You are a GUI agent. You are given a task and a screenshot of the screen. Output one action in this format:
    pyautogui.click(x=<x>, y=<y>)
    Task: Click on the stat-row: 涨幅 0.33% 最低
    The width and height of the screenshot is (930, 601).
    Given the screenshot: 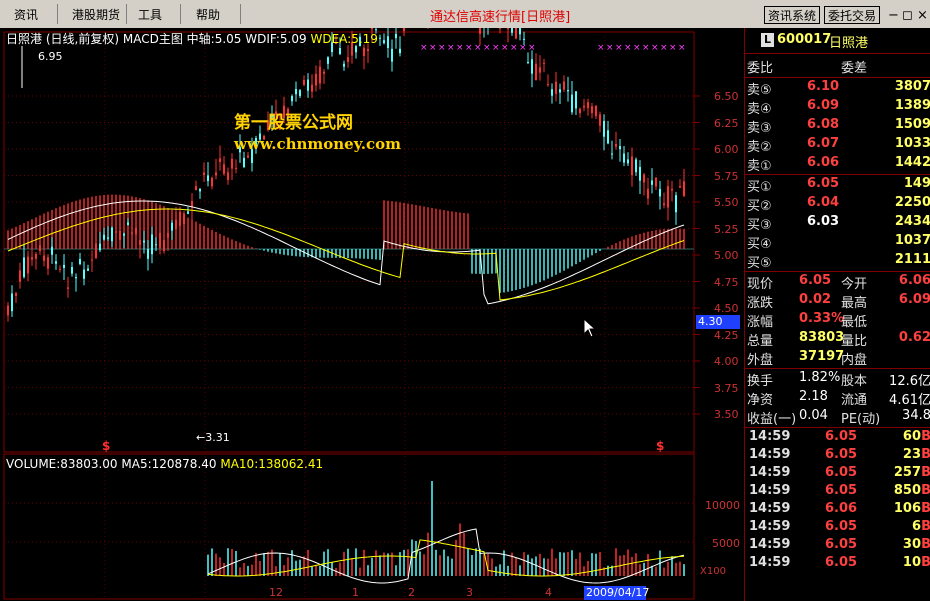 What is the action you would take?
    pyautogui.click(x=837, y=320)
    